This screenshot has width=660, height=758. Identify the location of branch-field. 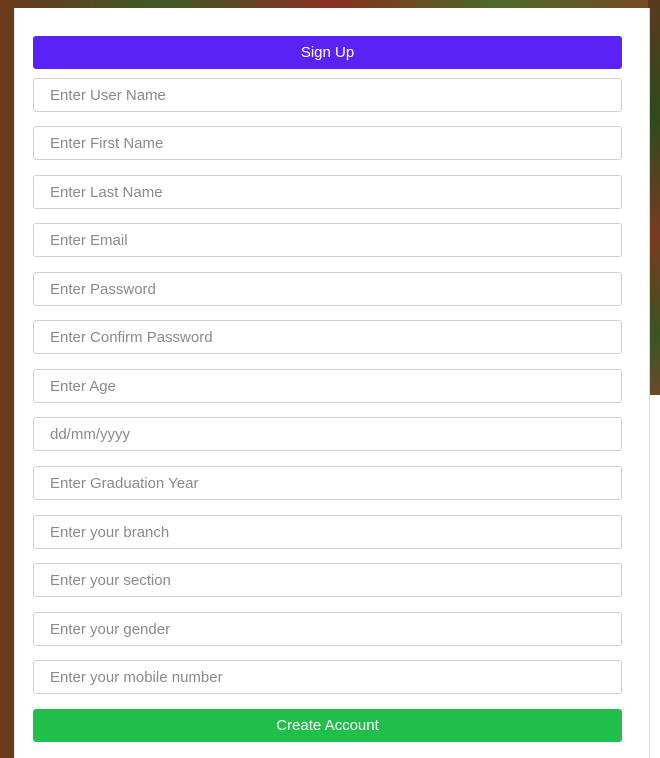
(327, 532).